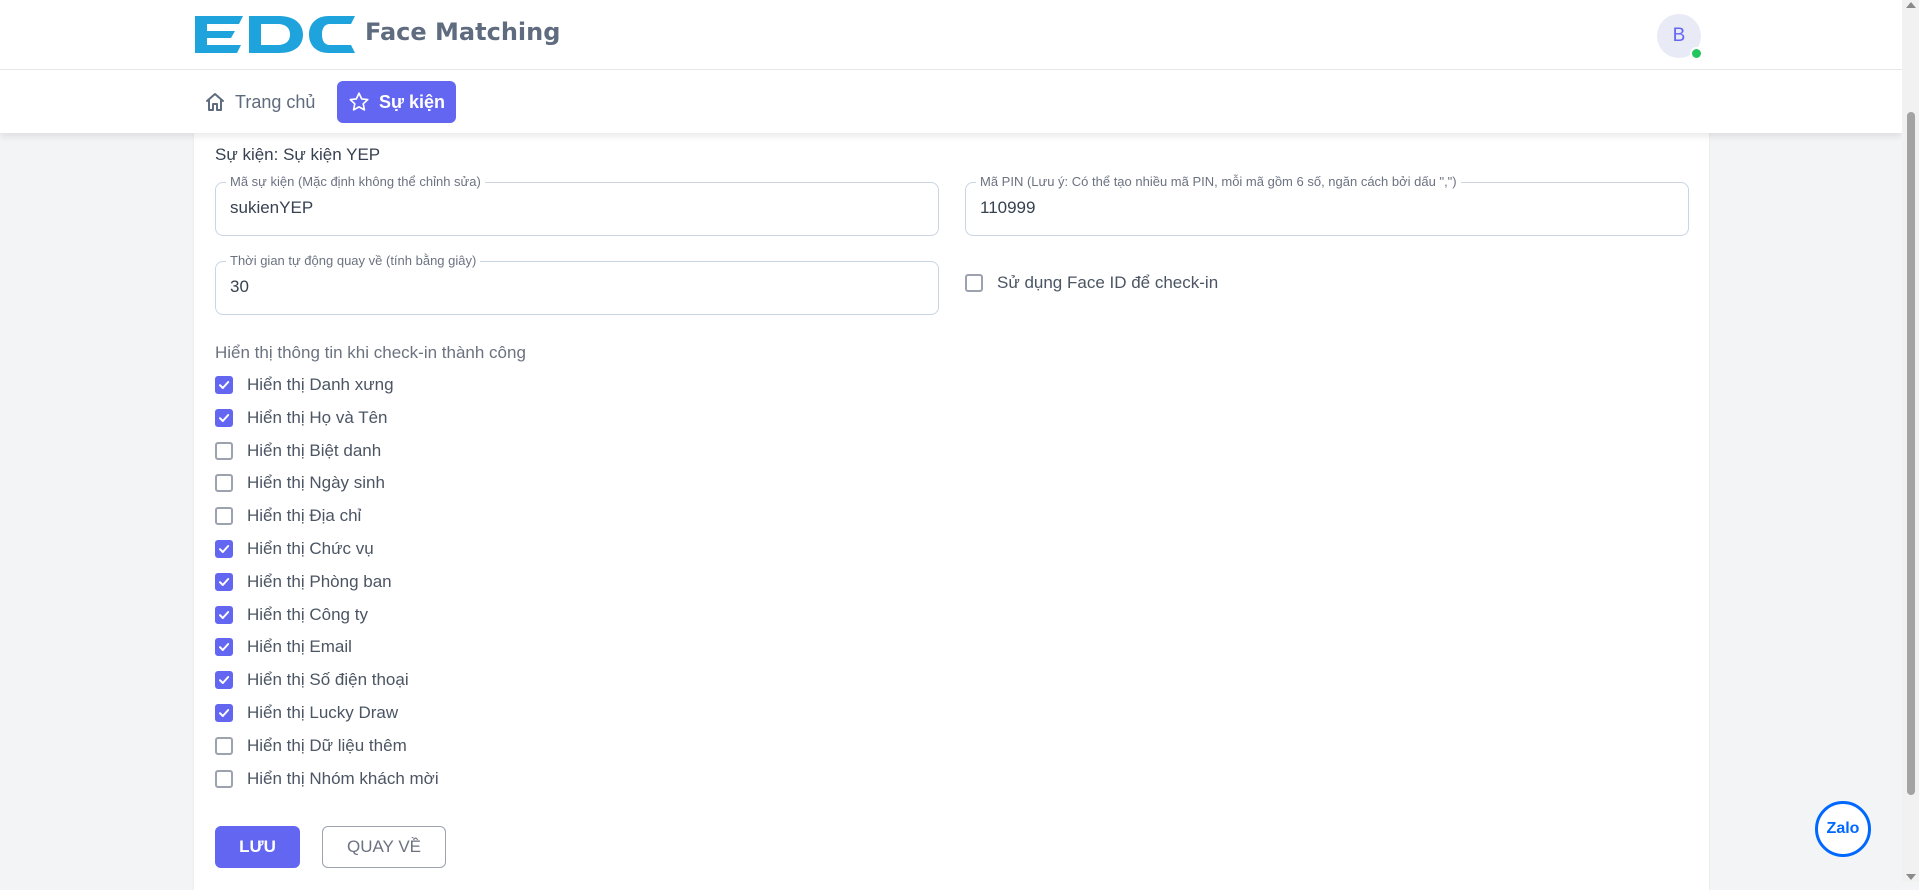 The width and height of the screenshot is (1919, 890). I want to click on pin-value: 110999, so click(1008, 207).